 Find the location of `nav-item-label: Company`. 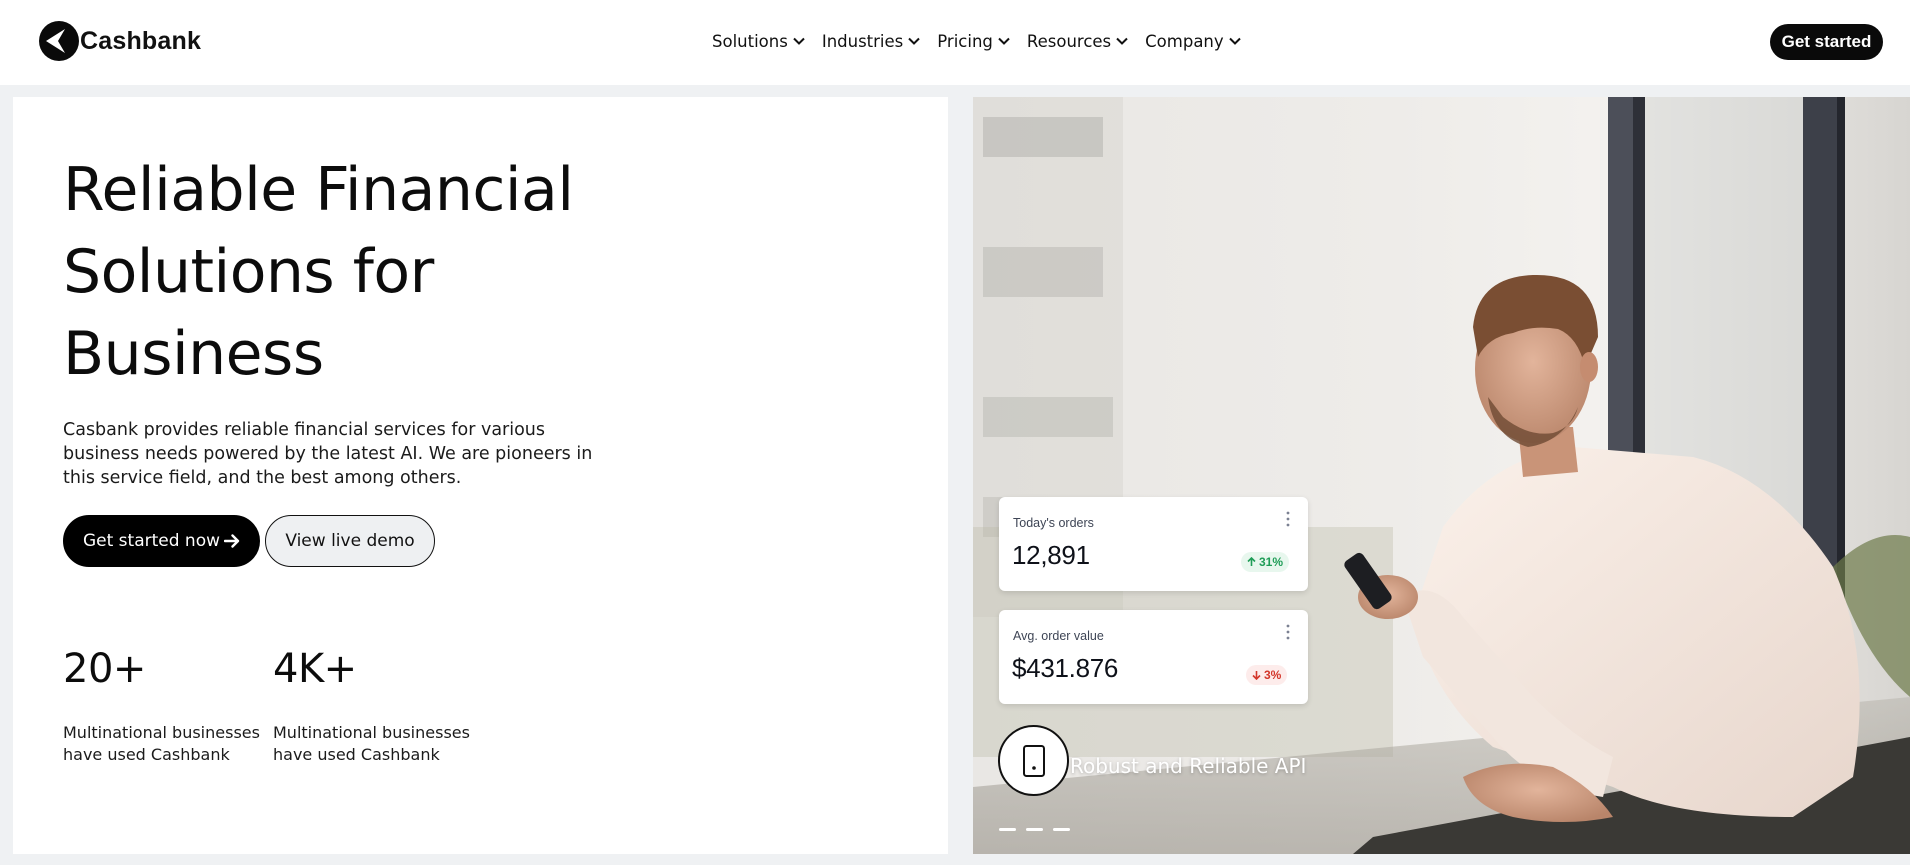

nav-item-label: Company is located at coordinates (1184, 41).